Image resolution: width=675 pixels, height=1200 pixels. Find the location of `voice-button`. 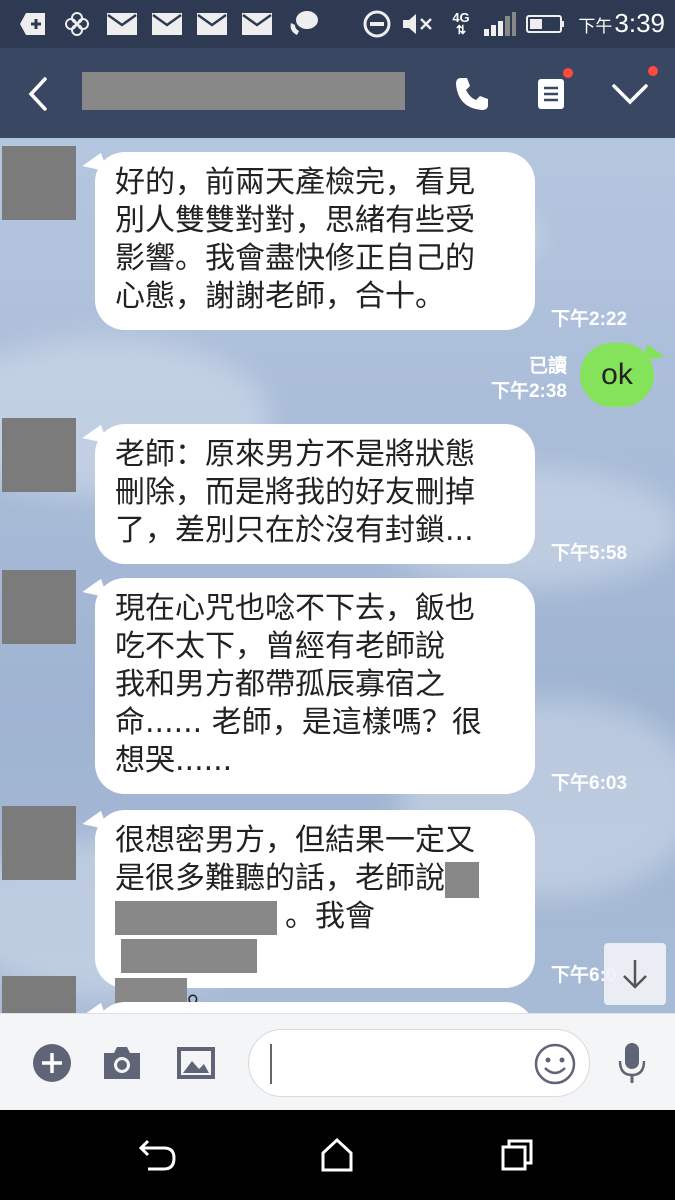

voice-button is located at coordinates (632, 1063).